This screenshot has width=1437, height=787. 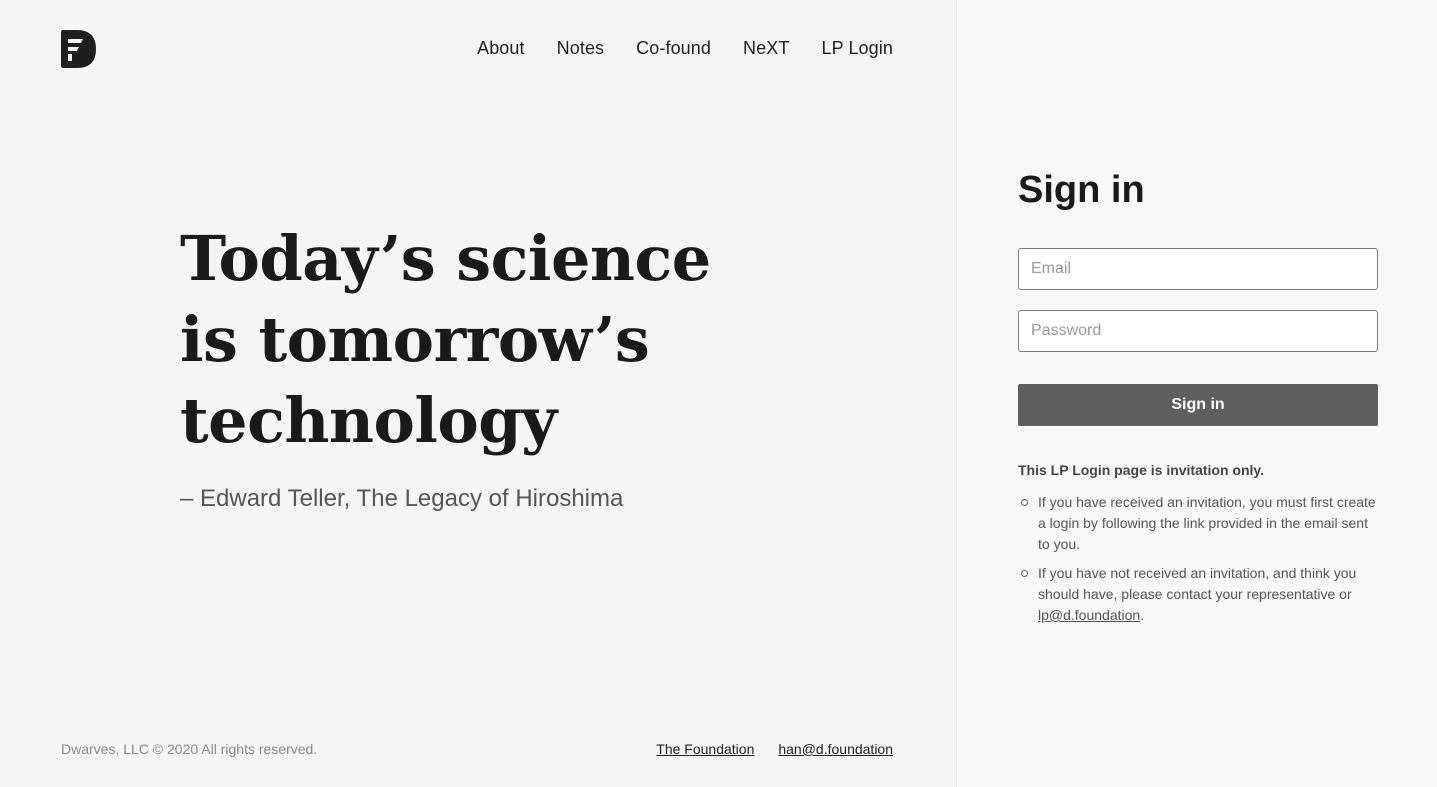 What do you see at coordinates (1198, 269) in the screenshot?
I see `email-field` at bounding box center [1198, 269].